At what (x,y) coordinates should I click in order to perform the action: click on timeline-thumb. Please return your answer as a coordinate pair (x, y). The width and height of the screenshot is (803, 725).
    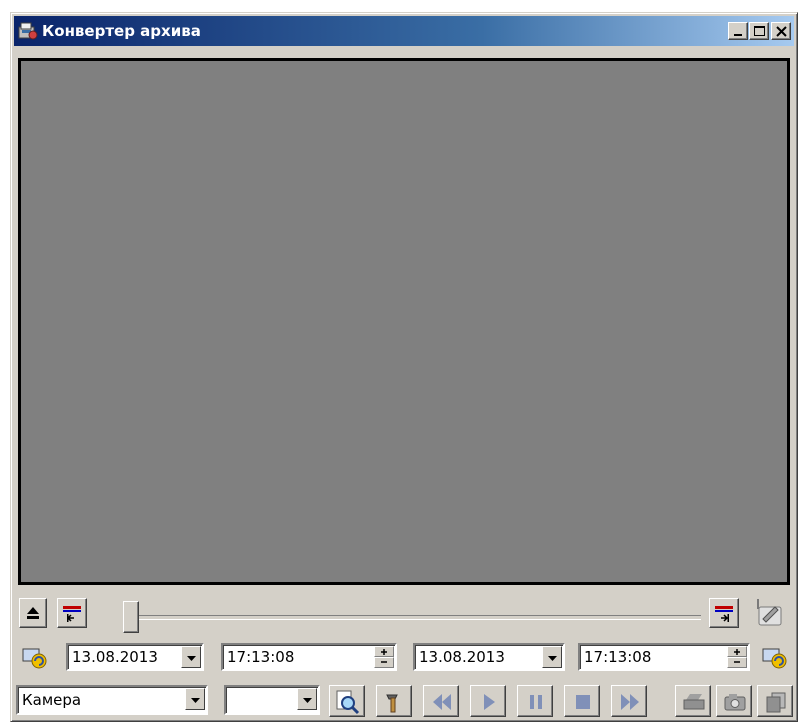
    Looking at the image, I should click on (131, 617).